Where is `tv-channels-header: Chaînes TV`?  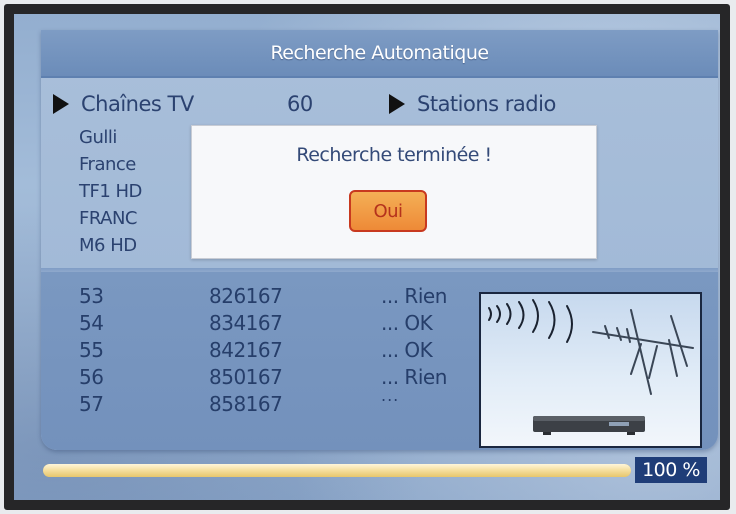 tv-channels-header: Chaînes TV is located at coordinates (123, 104).